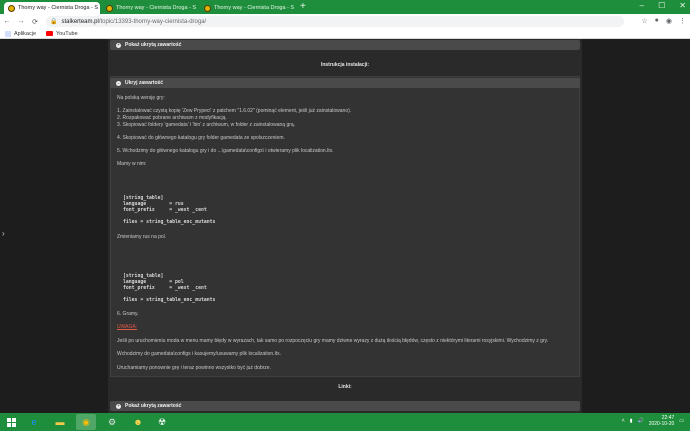 This screenshot has width=690, height=431. What do you see at coordinates (644, 21) in the screenshot?
I see `bookmark-star-icon: ☆` at bounding box center [644, 21].